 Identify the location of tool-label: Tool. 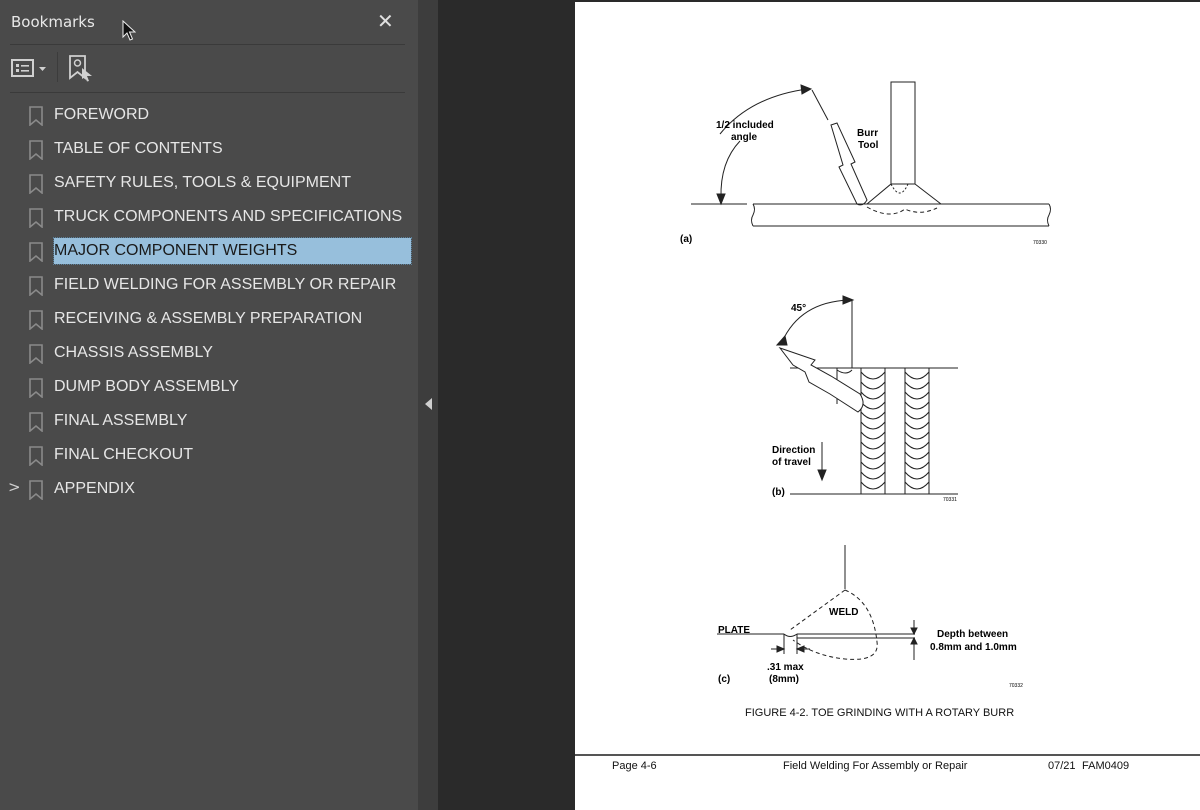
(868, 145).